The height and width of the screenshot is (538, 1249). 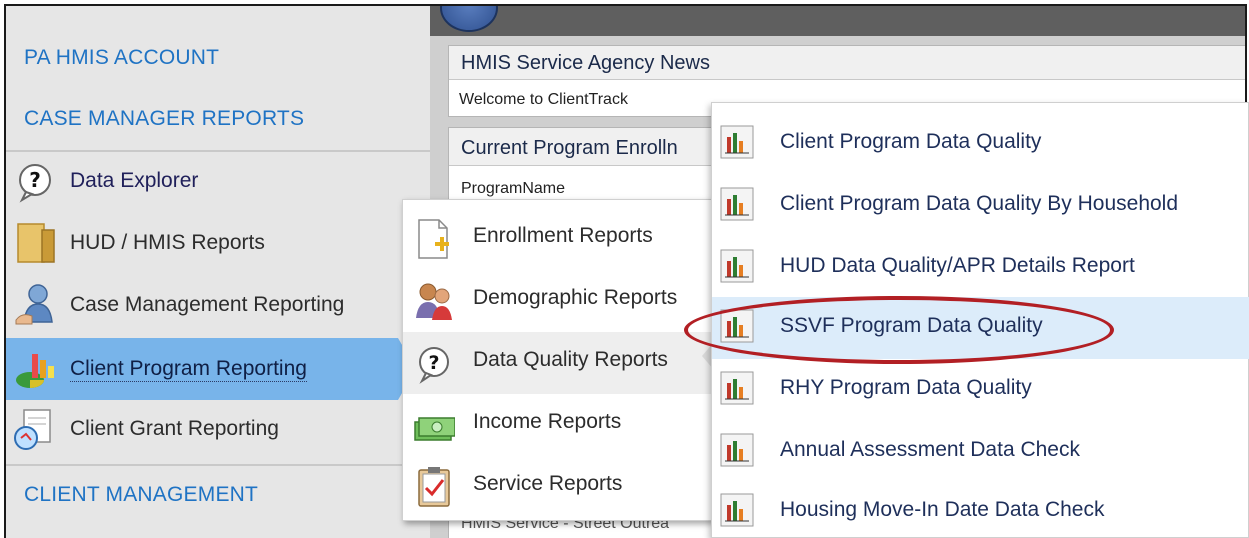 What do you see at coordinates (911, 325) in the screenshot?
I see `report-item-label: SSVF Program Data Quality` at bounding box center [911, 325].